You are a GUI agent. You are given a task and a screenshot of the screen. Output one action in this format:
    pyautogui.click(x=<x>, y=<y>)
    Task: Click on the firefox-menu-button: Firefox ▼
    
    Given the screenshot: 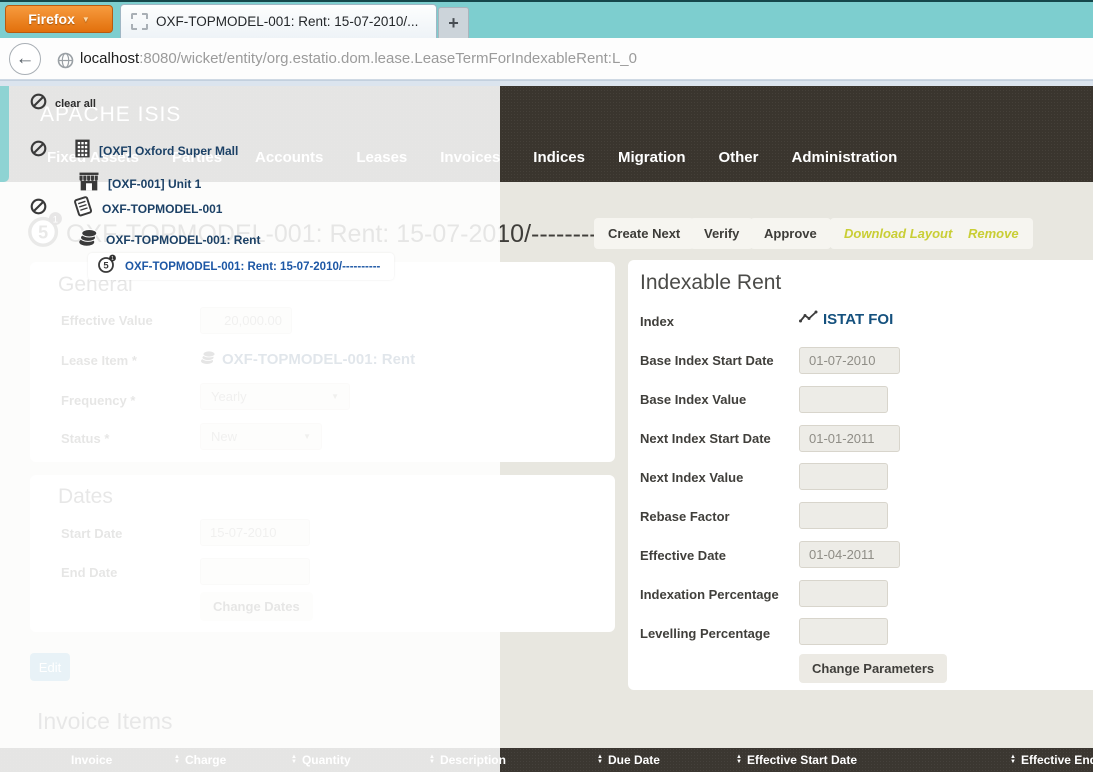 What is the action you would take?
    pyautogui.click(x=59, y=19)
    